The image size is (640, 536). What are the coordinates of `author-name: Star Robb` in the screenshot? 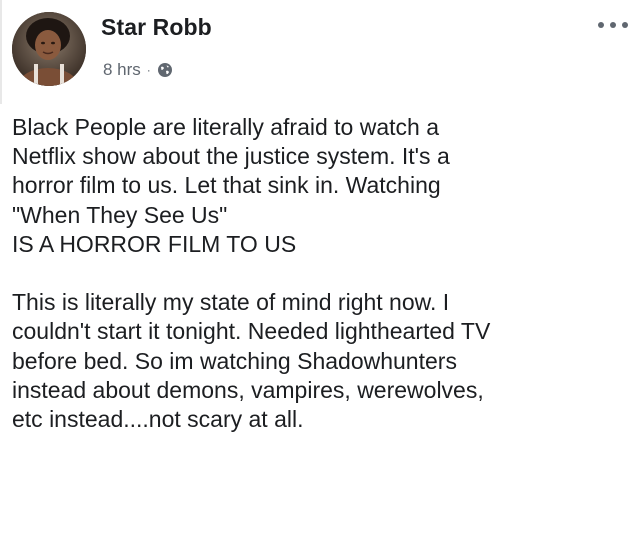 It's located at (156, 27).